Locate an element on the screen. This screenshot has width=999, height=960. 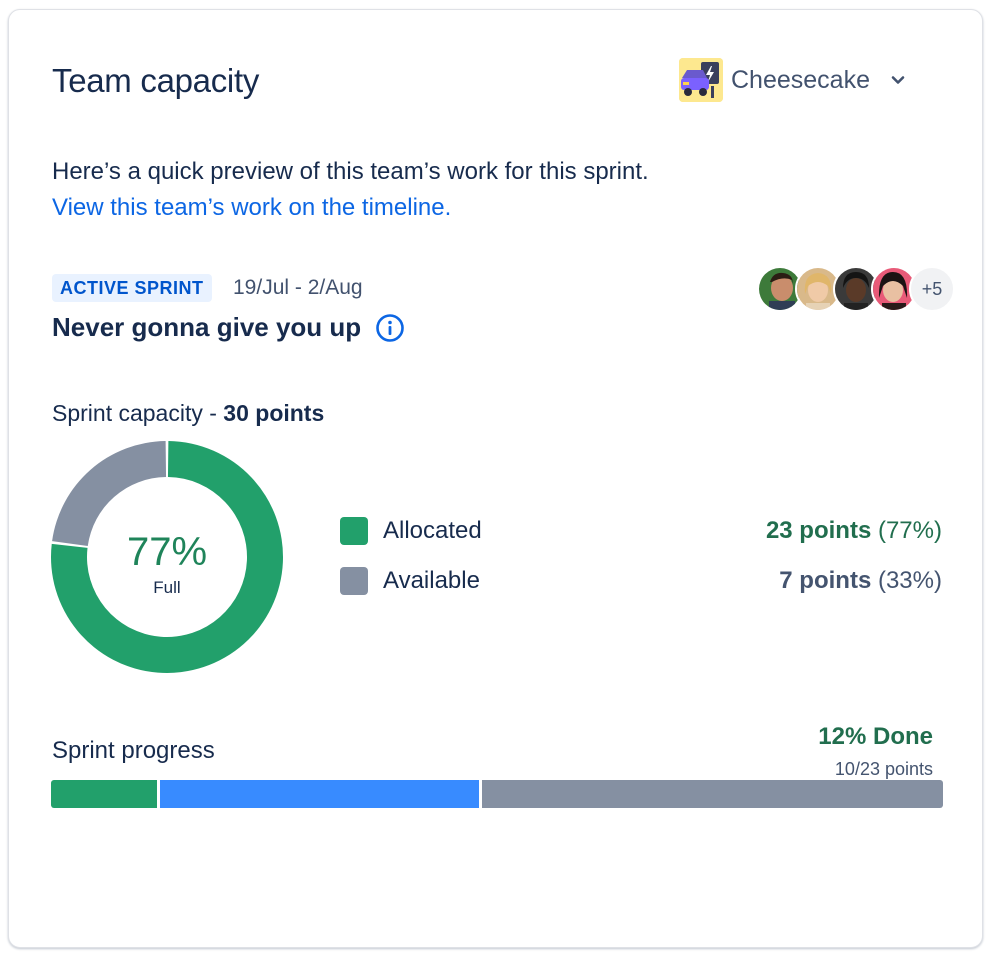
legend-allocated: Allocated 23 points (77%) is located at coordinates (641, 531).